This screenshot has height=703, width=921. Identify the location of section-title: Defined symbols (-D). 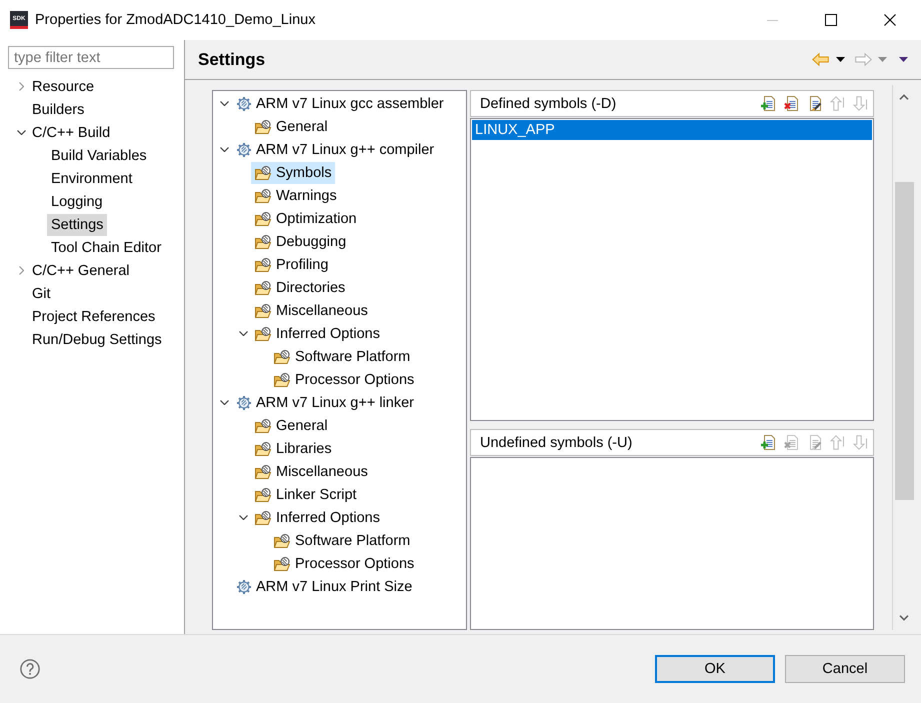
(548, 104).